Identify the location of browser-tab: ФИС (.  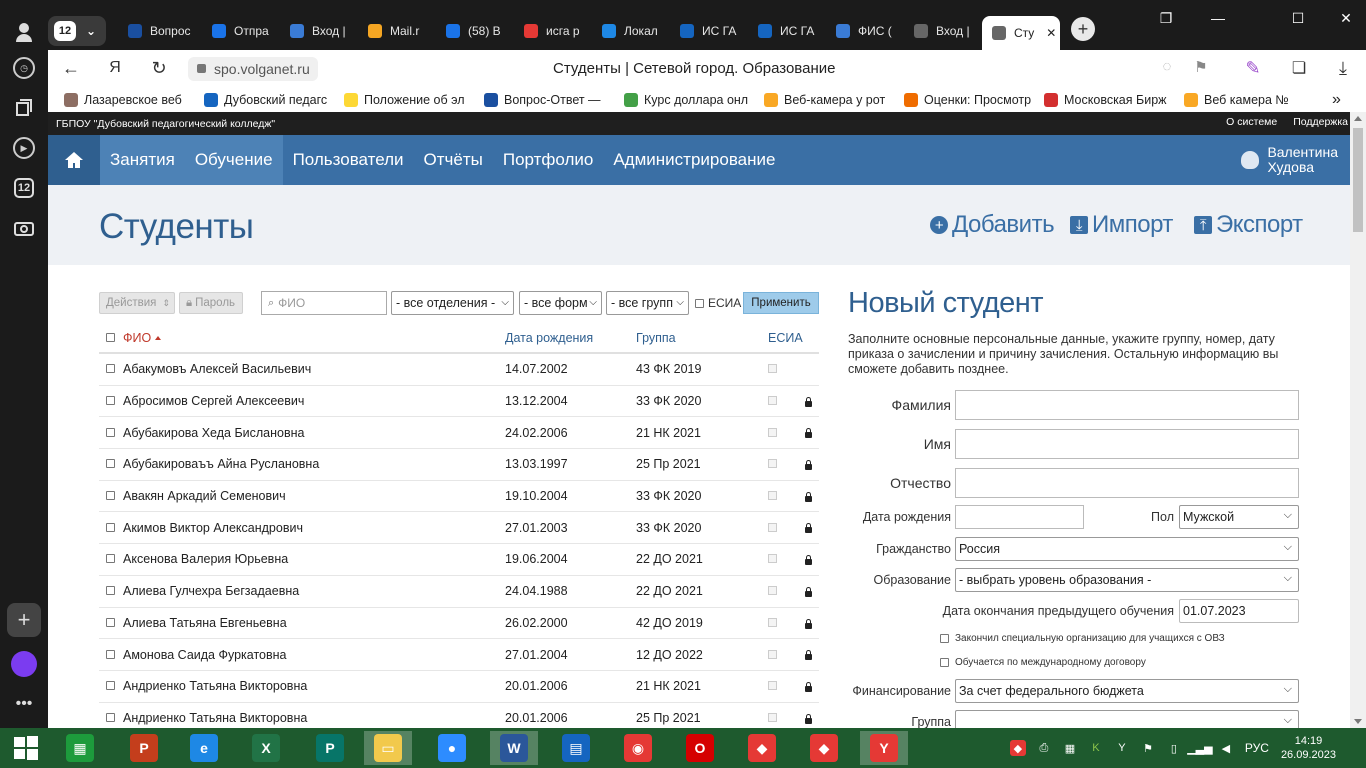
(865, 31).